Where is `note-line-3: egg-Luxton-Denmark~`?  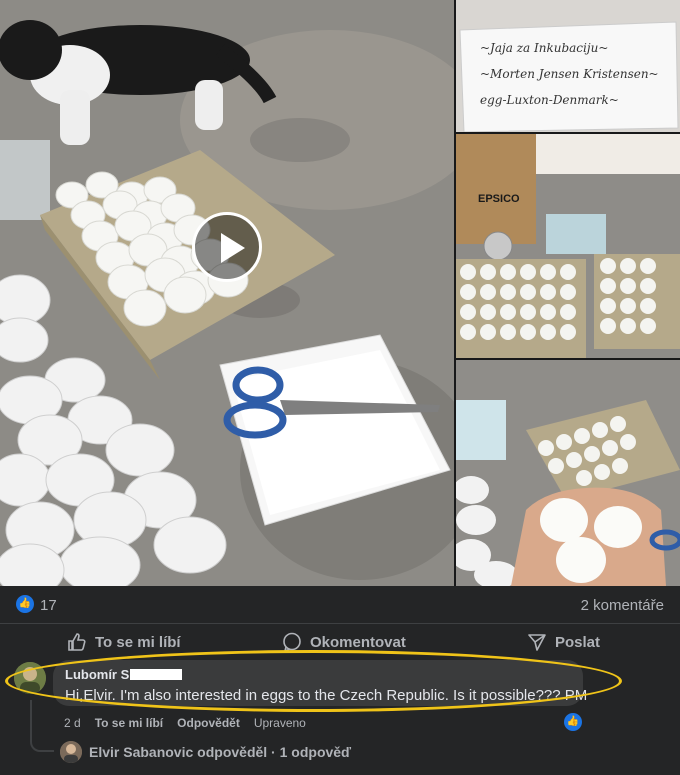 note-line-3: egg-Luxton-Denmark~ is located at coordinates (549, 100).